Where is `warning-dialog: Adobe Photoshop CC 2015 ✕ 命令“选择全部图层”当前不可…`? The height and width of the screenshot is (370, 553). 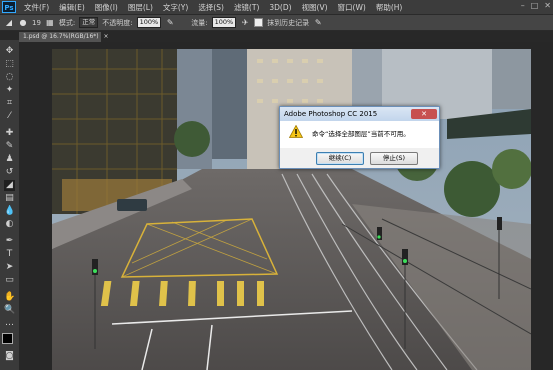 warning-dialog: Adobe Photoshop CC 2015 ✕ 命令“选择全部图层”当前不可… is located at coordinates (359, 137).